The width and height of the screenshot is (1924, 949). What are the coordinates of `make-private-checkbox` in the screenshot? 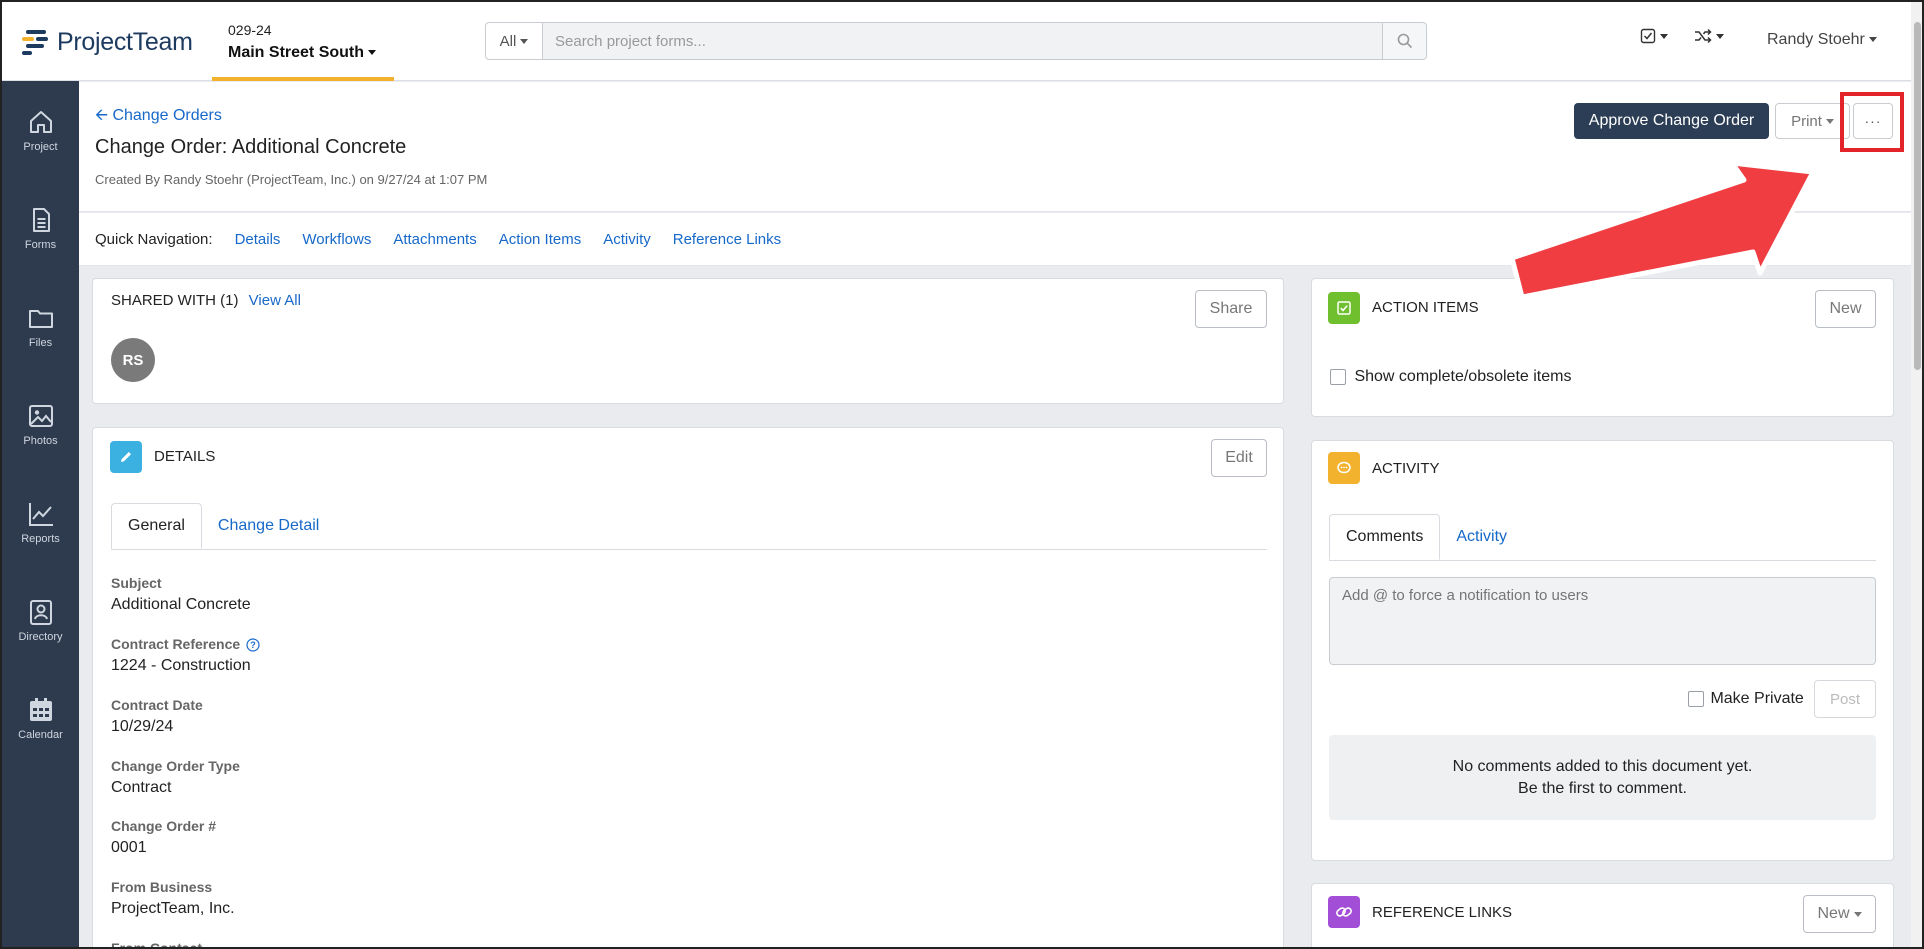 It's located at (1696, 699).